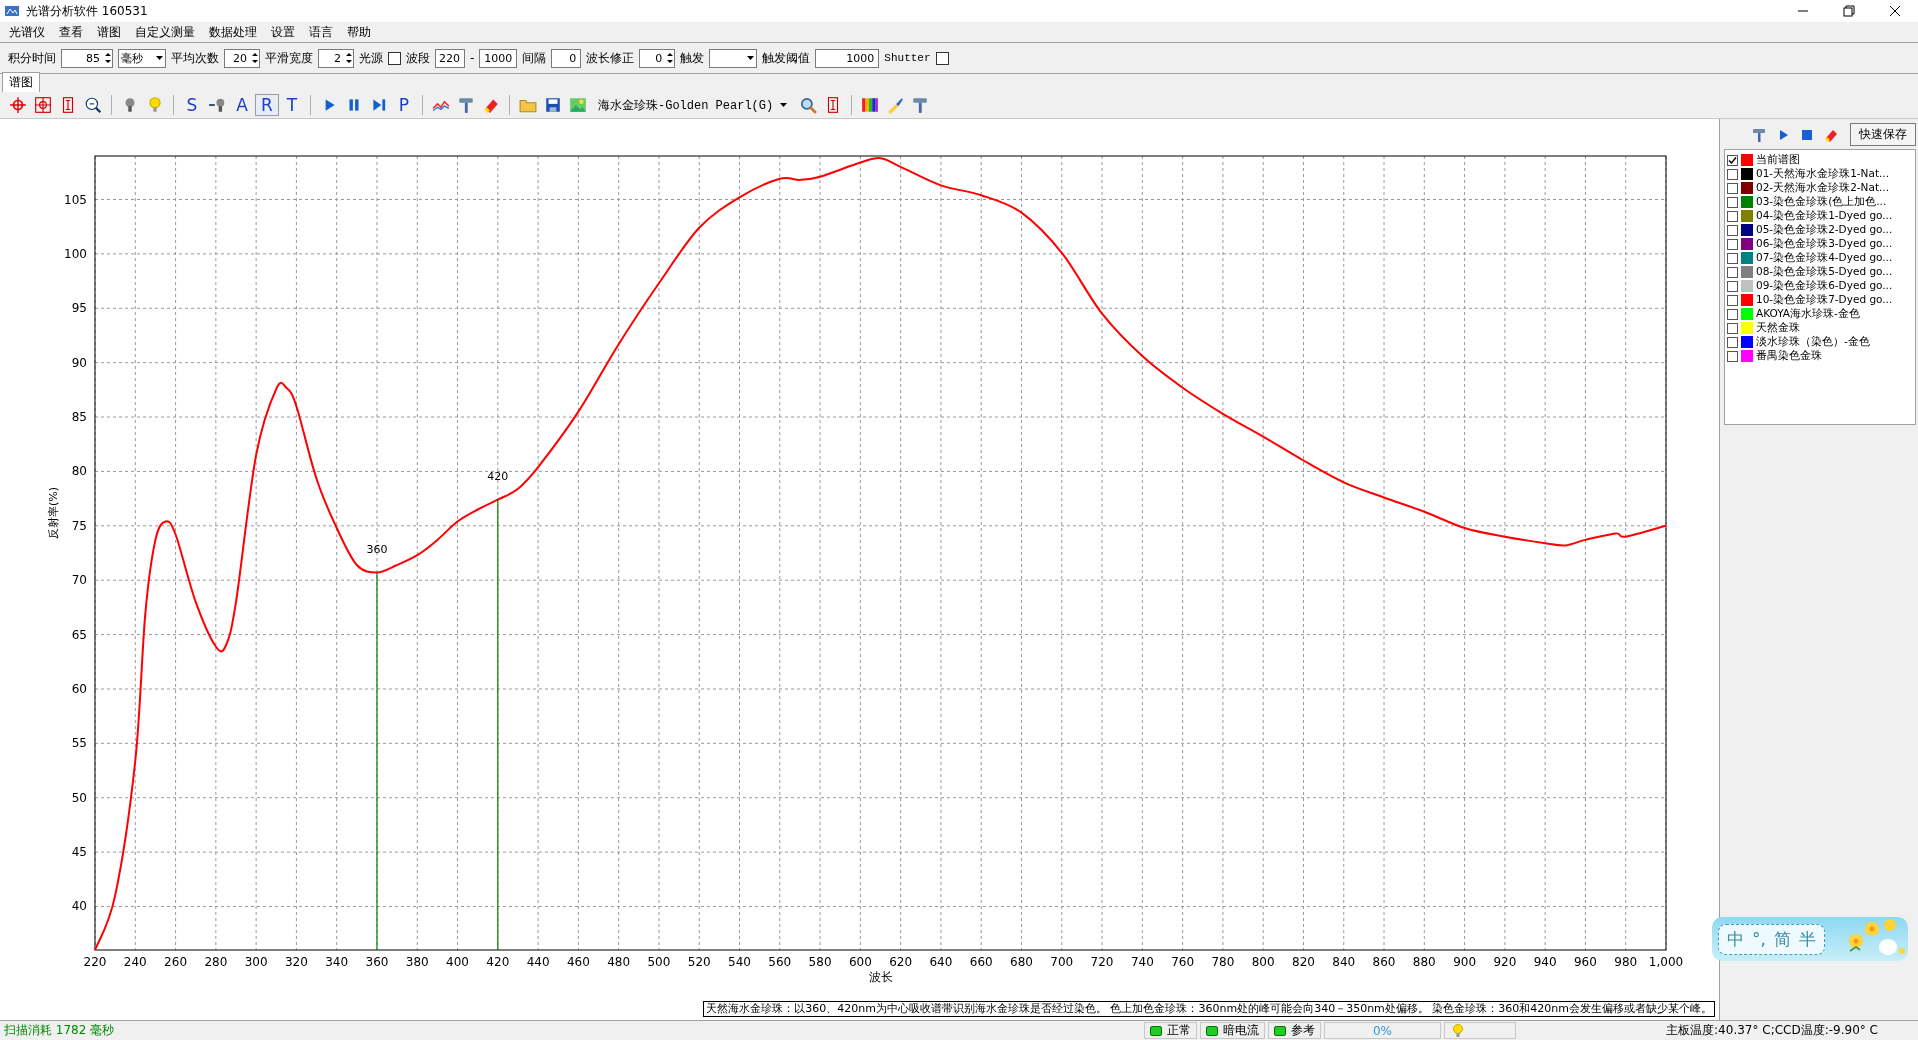  Describe the element at coordinates (450, 58) in the screenshot. I see `input-field: 220` at that location.